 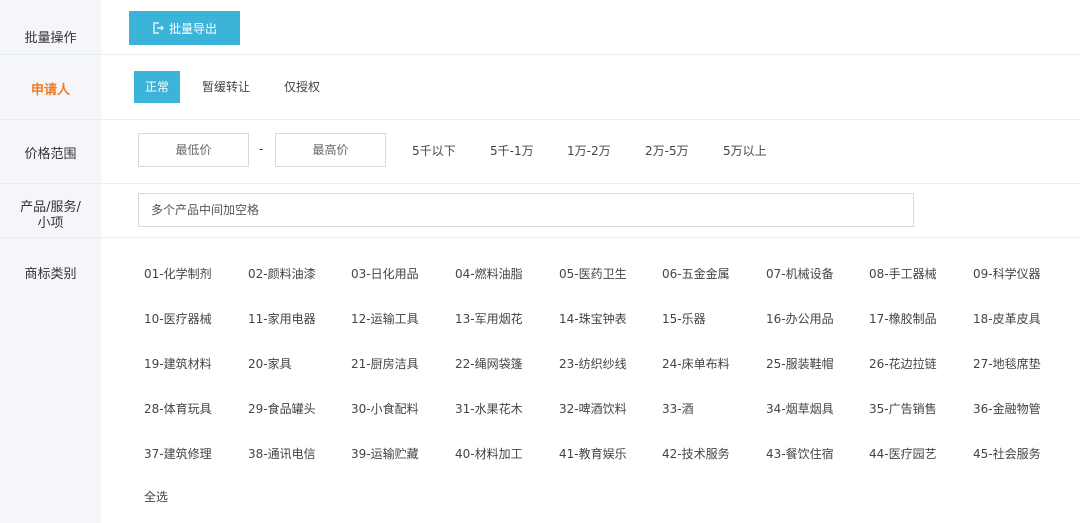 What do you see at coordinates (593, 453) in the screenshot?
I see `category-item: 41-教育娱乐` at bounding box center [593, 453].